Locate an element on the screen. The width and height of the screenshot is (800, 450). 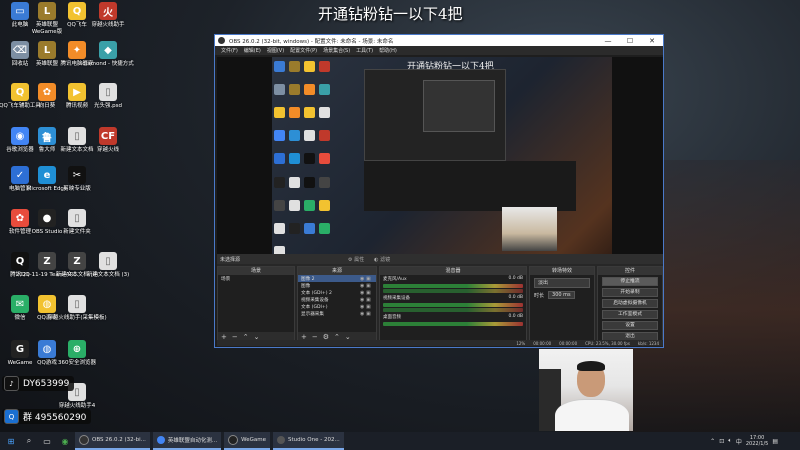
ime-icon: 中 is located at coordinates (739, 441).